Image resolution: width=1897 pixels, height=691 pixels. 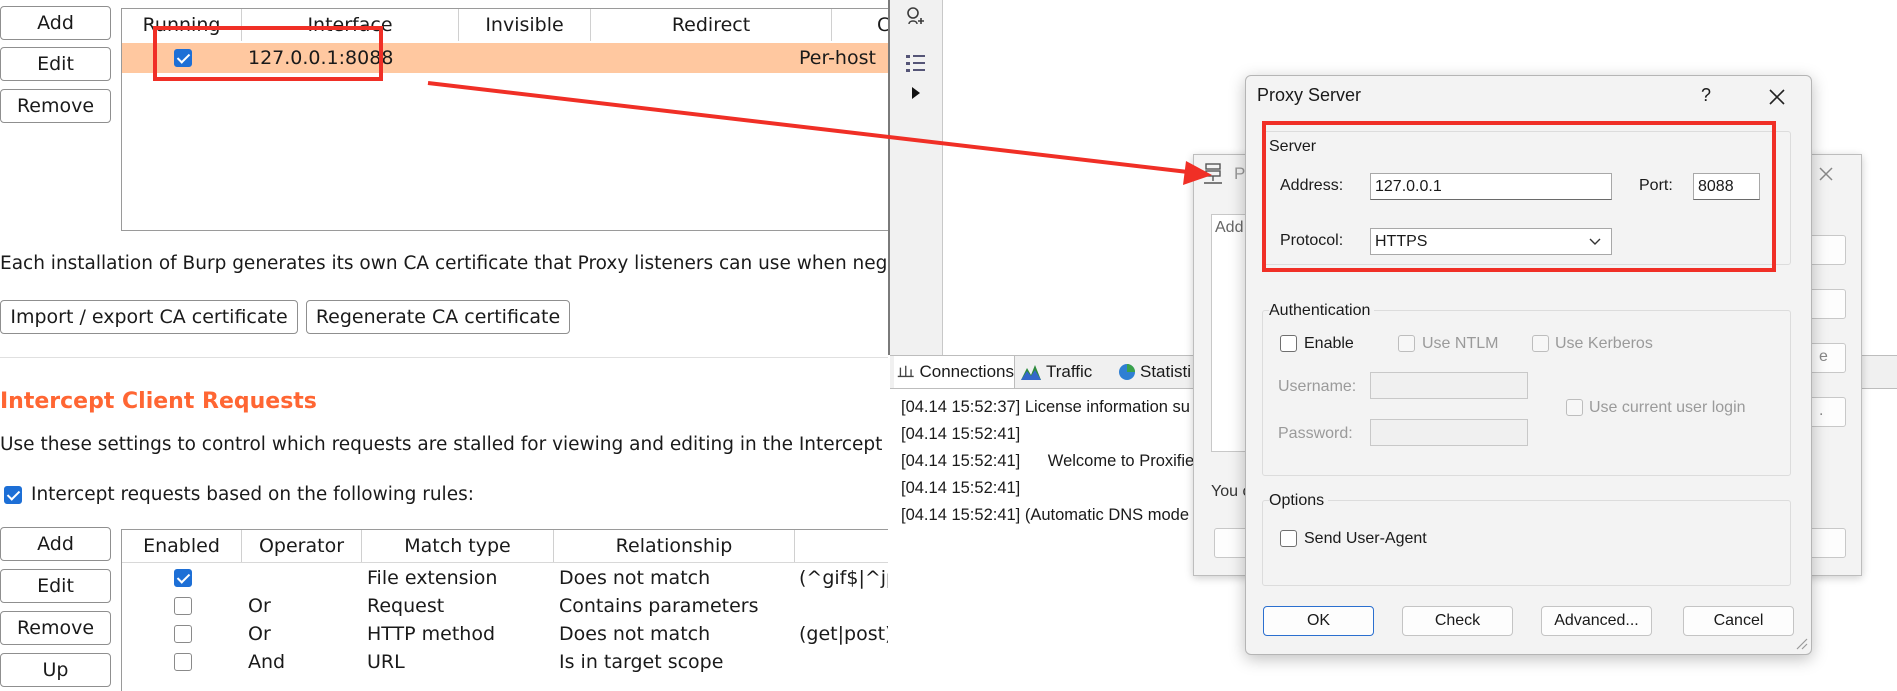 I want to click on column-header-match-type: Match type, so click(x=458, y=546).